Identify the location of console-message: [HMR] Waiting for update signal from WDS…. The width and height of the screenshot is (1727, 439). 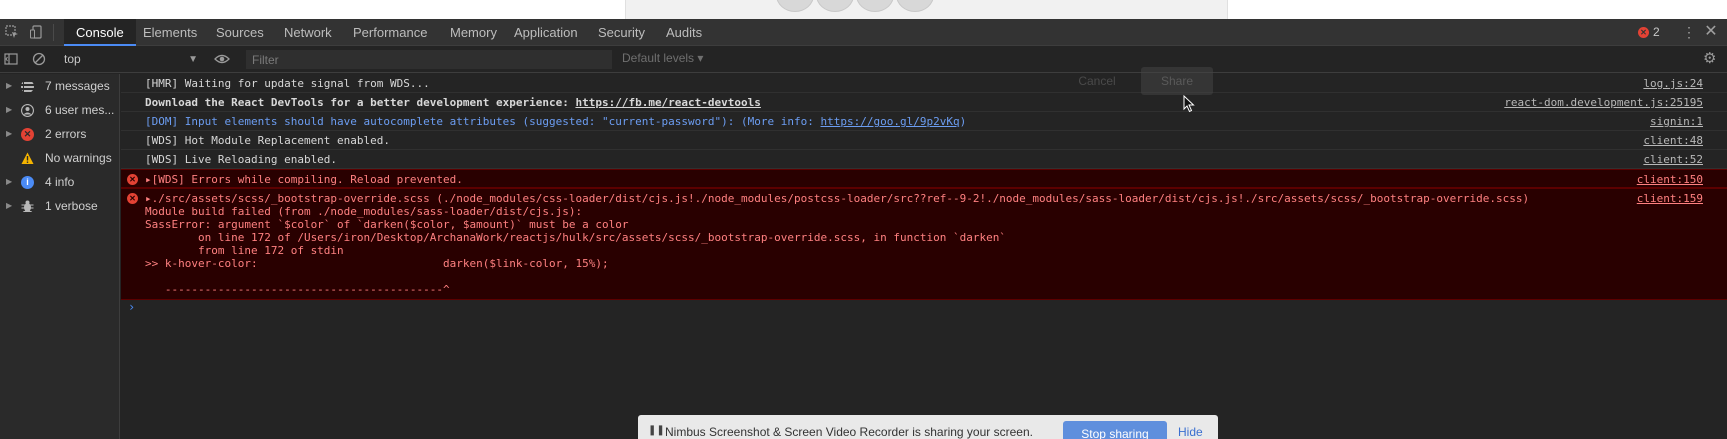
(924, 83).